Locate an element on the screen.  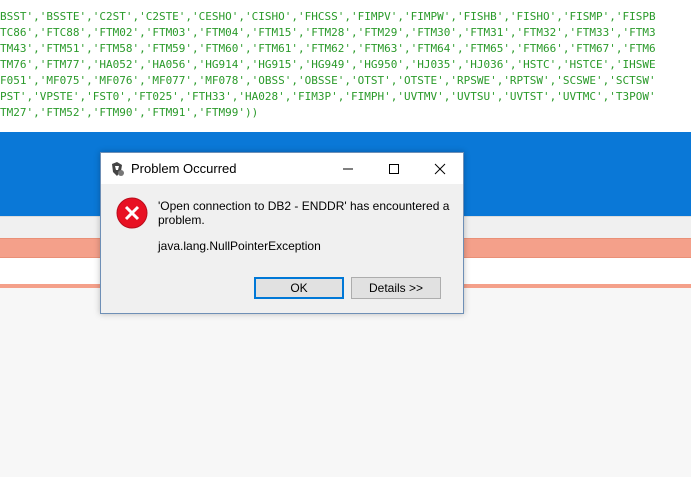
minimize-button is located at coordinates (348, 168).